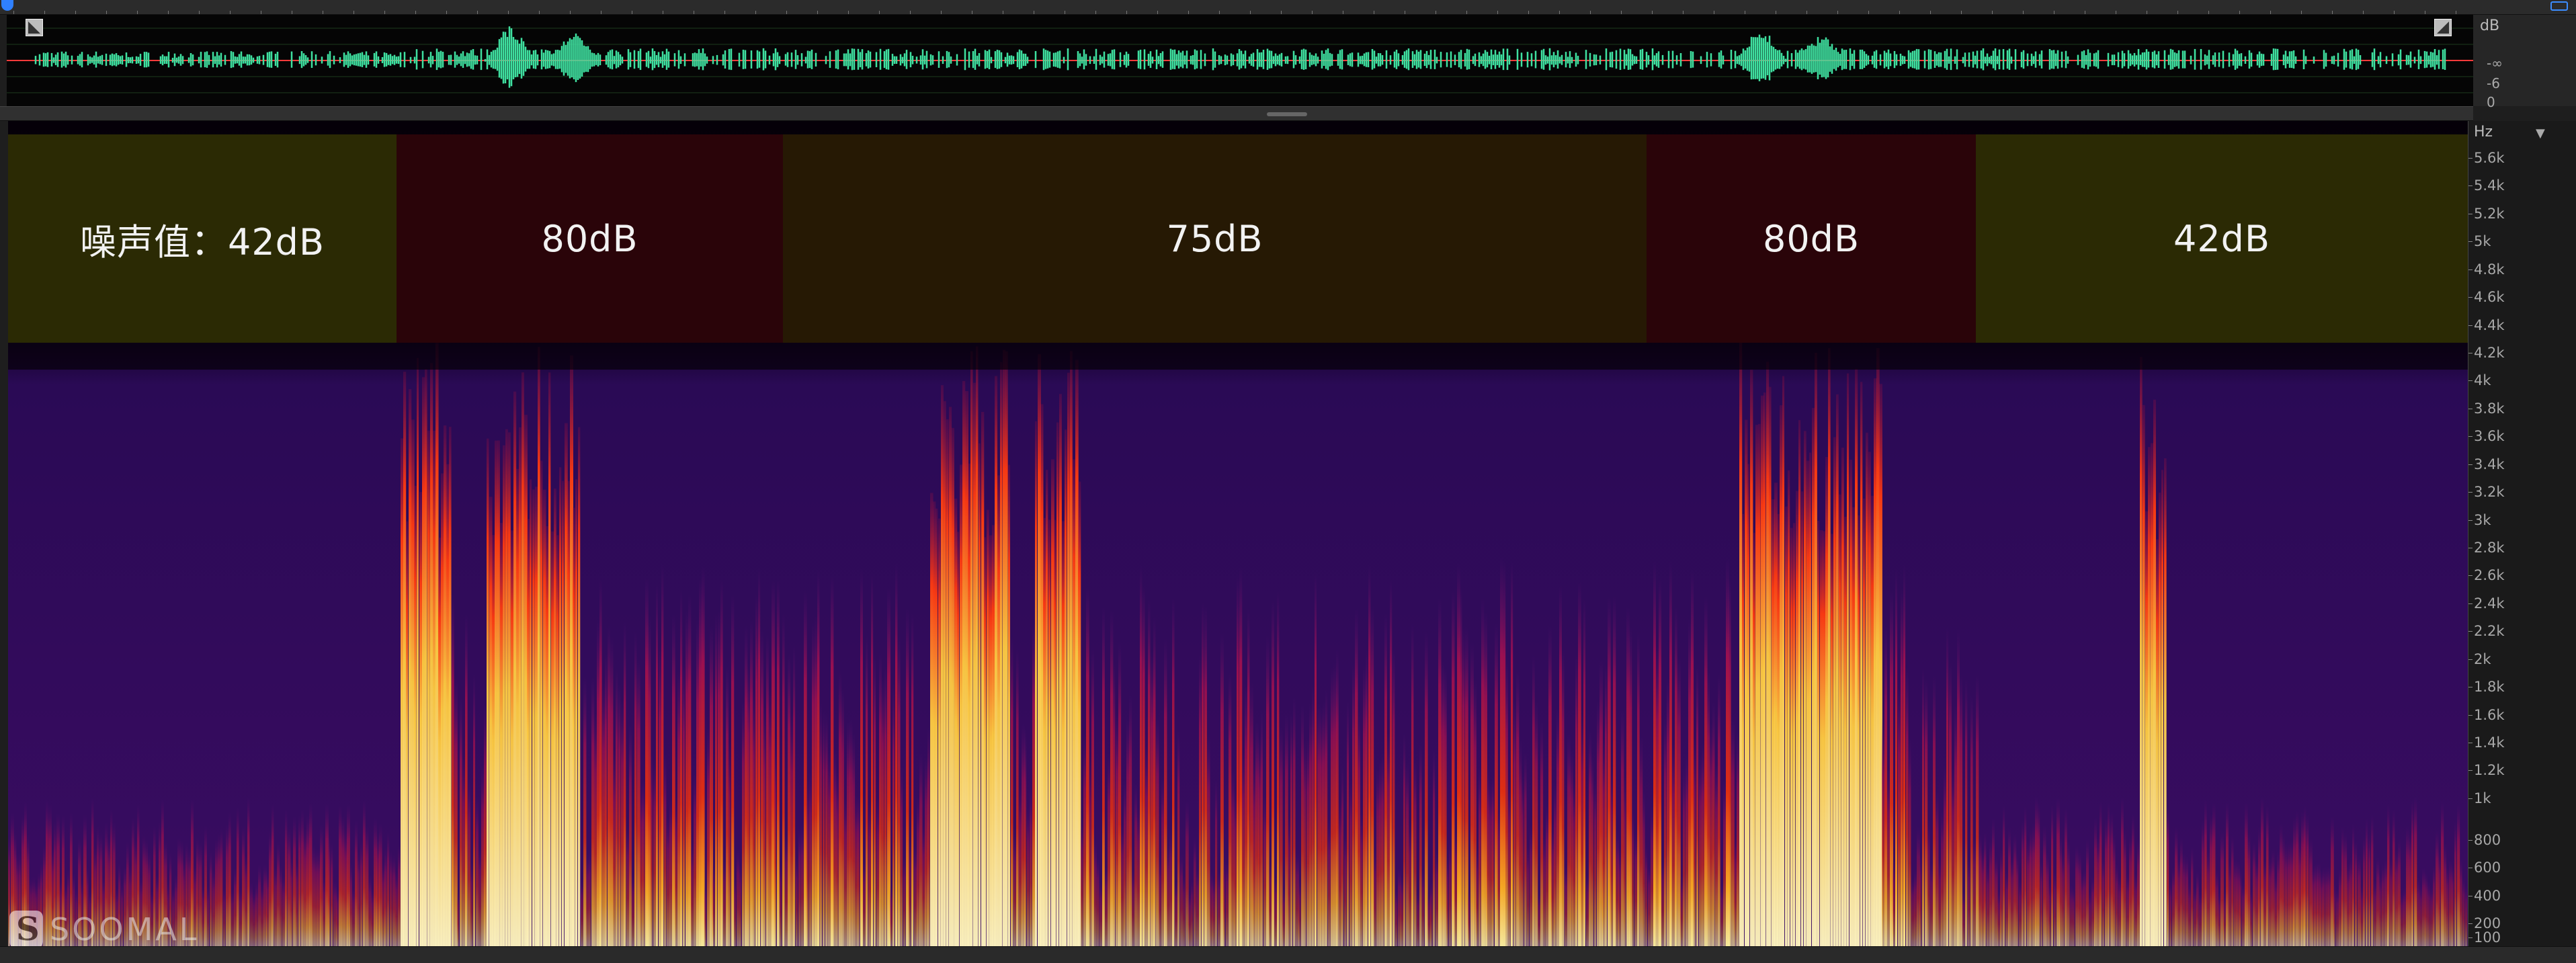  Describe the element at coordinates (2483, 132) in the screenshot. I see `hz-unit-label: Hz` at that location.